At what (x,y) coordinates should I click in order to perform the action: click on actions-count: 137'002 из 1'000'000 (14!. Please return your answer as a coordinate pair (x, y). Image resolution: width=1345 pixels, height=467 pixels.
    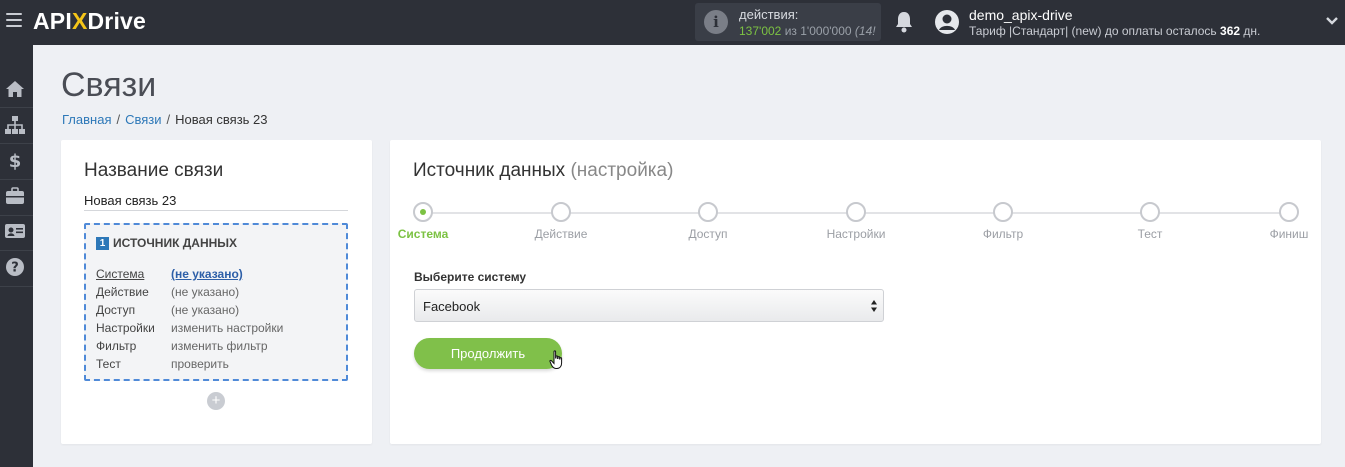
    Looking at the image, I should click on (807, 31).